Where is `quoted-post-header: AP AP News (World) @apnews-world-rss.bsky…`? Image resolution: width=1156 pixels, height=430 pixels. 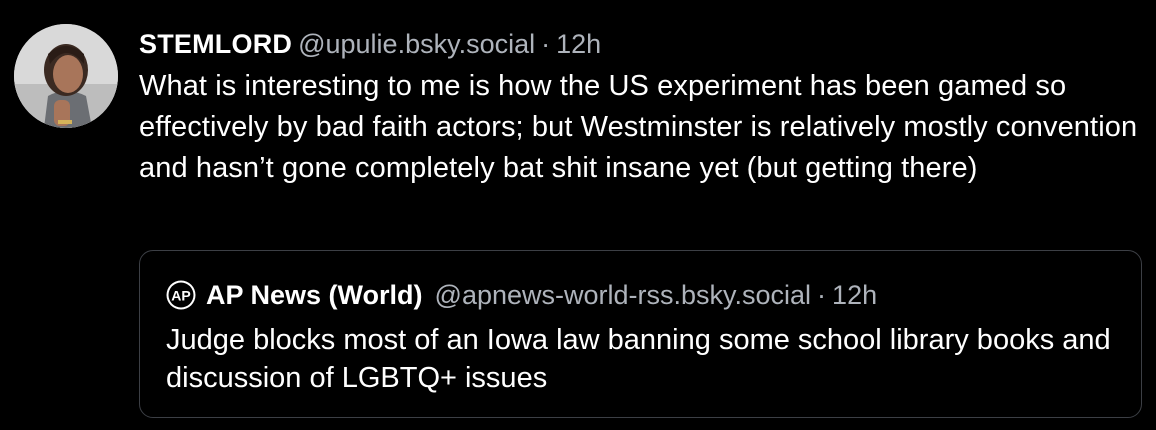
quoted-post-header: AP AP News (World) @apnews-world-rss.bsky… is located at coordinates (521, 295).